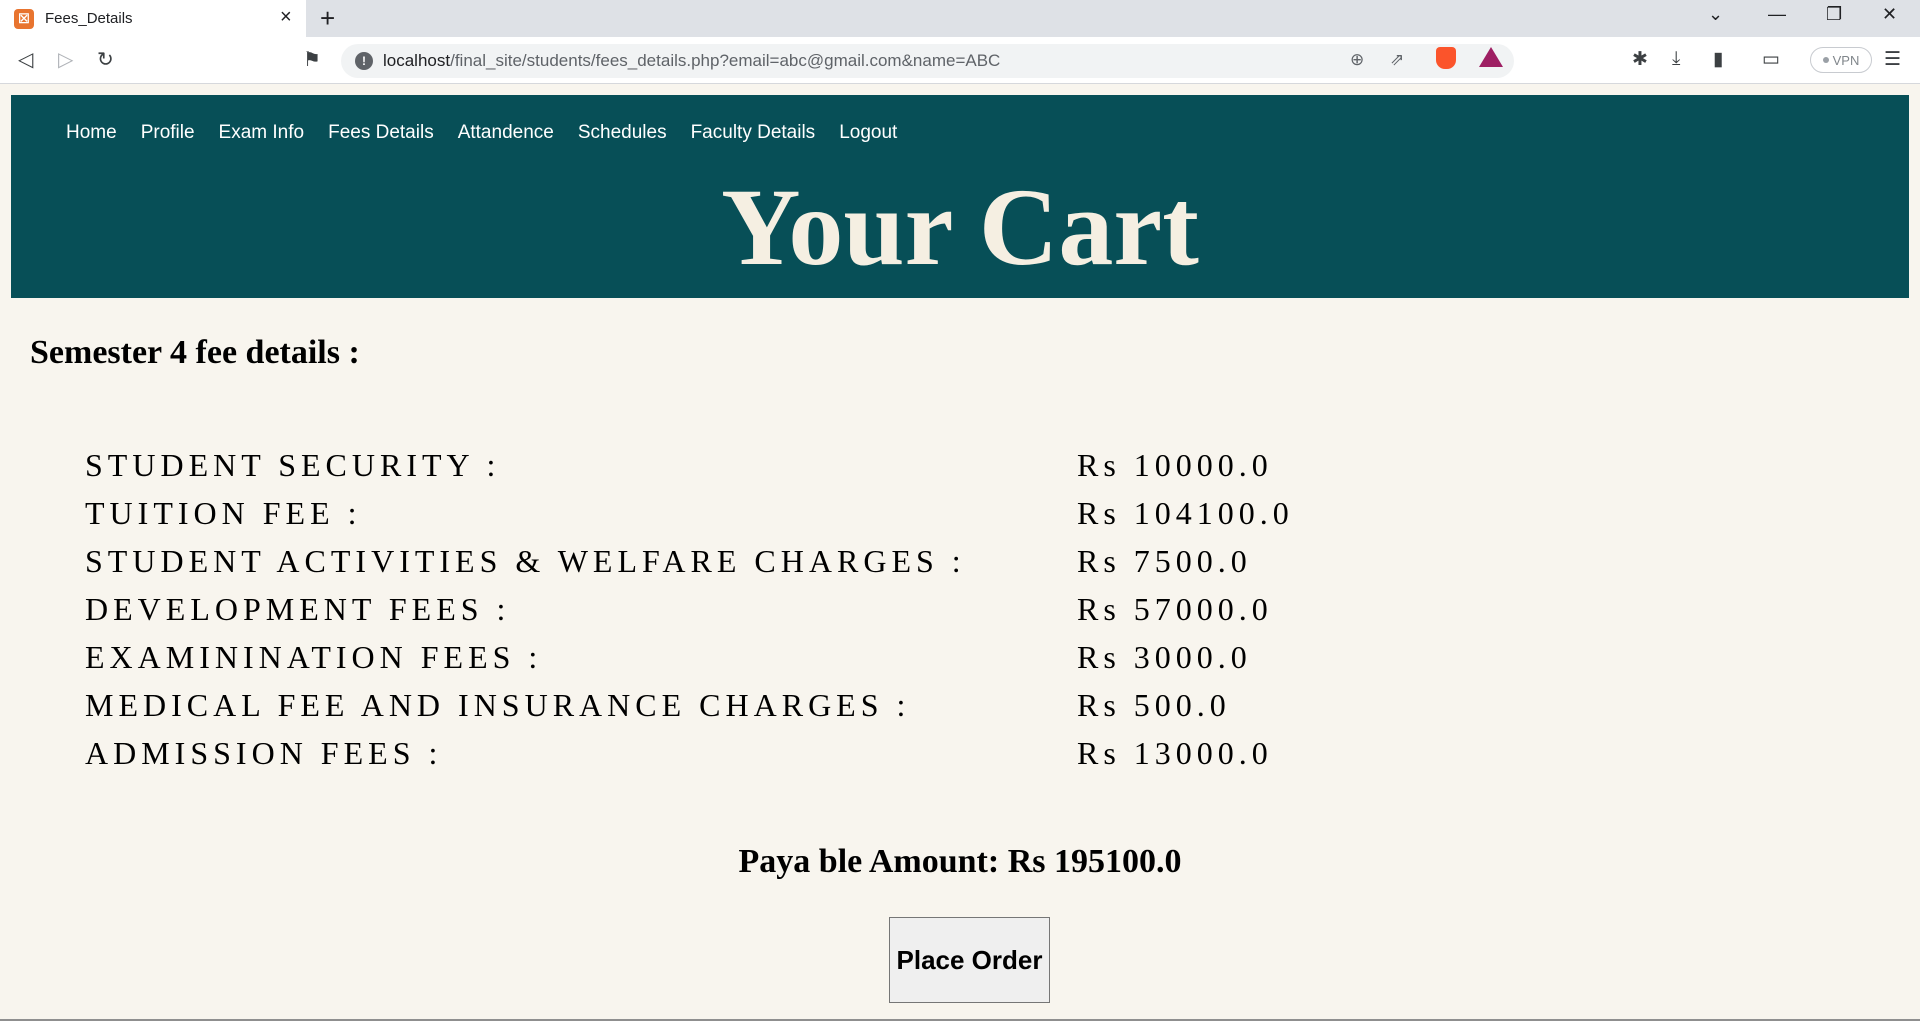  What do you see at coordinates (1846, 60) in the screenshot?
I see `vpn-label: VPN` at bounding box center [1846, 60].